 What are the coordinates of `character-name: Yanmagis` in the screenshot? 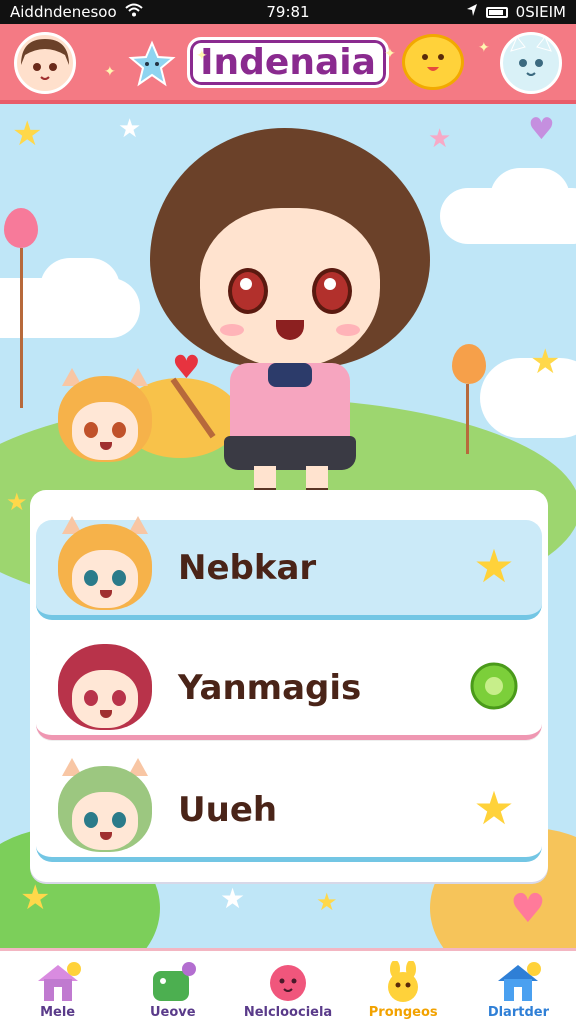 It's located at (270, 687).